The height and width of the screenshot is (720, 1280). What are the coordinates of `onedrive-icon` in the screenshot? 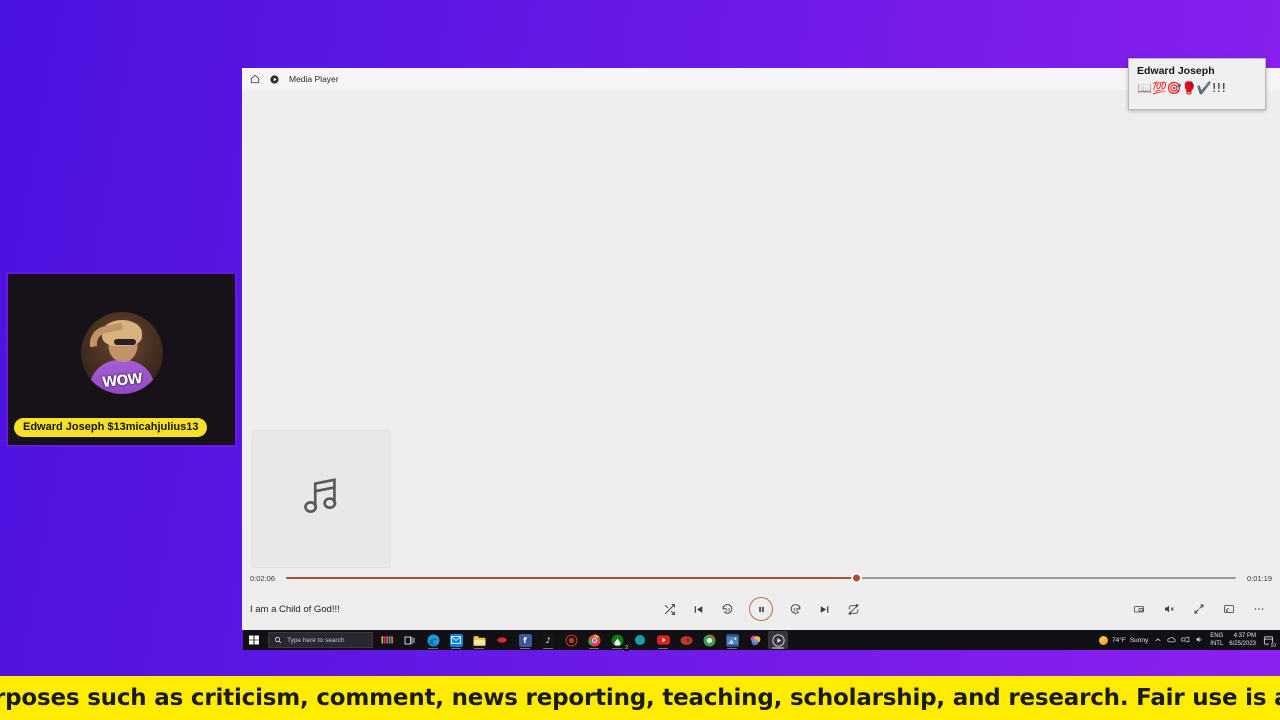 It's located at (1171, 640).